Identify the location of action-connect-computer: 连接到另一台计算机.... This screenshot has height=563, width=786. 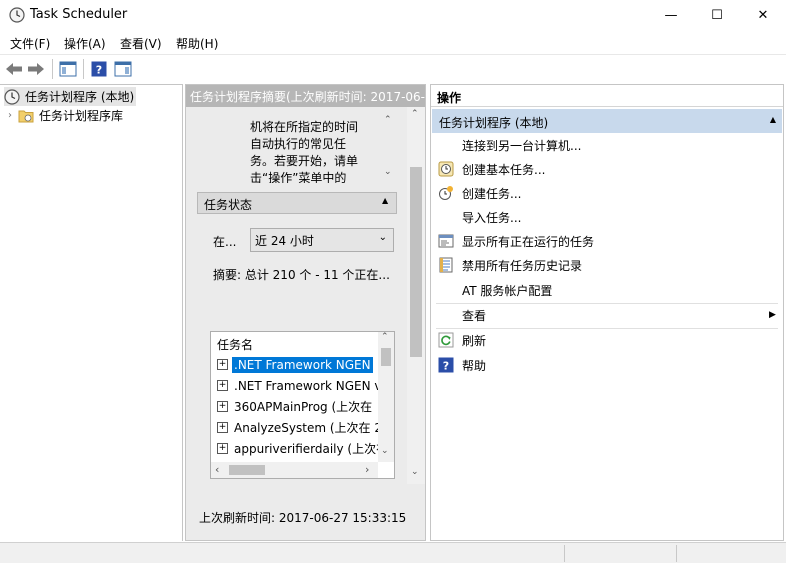
(607, 145).